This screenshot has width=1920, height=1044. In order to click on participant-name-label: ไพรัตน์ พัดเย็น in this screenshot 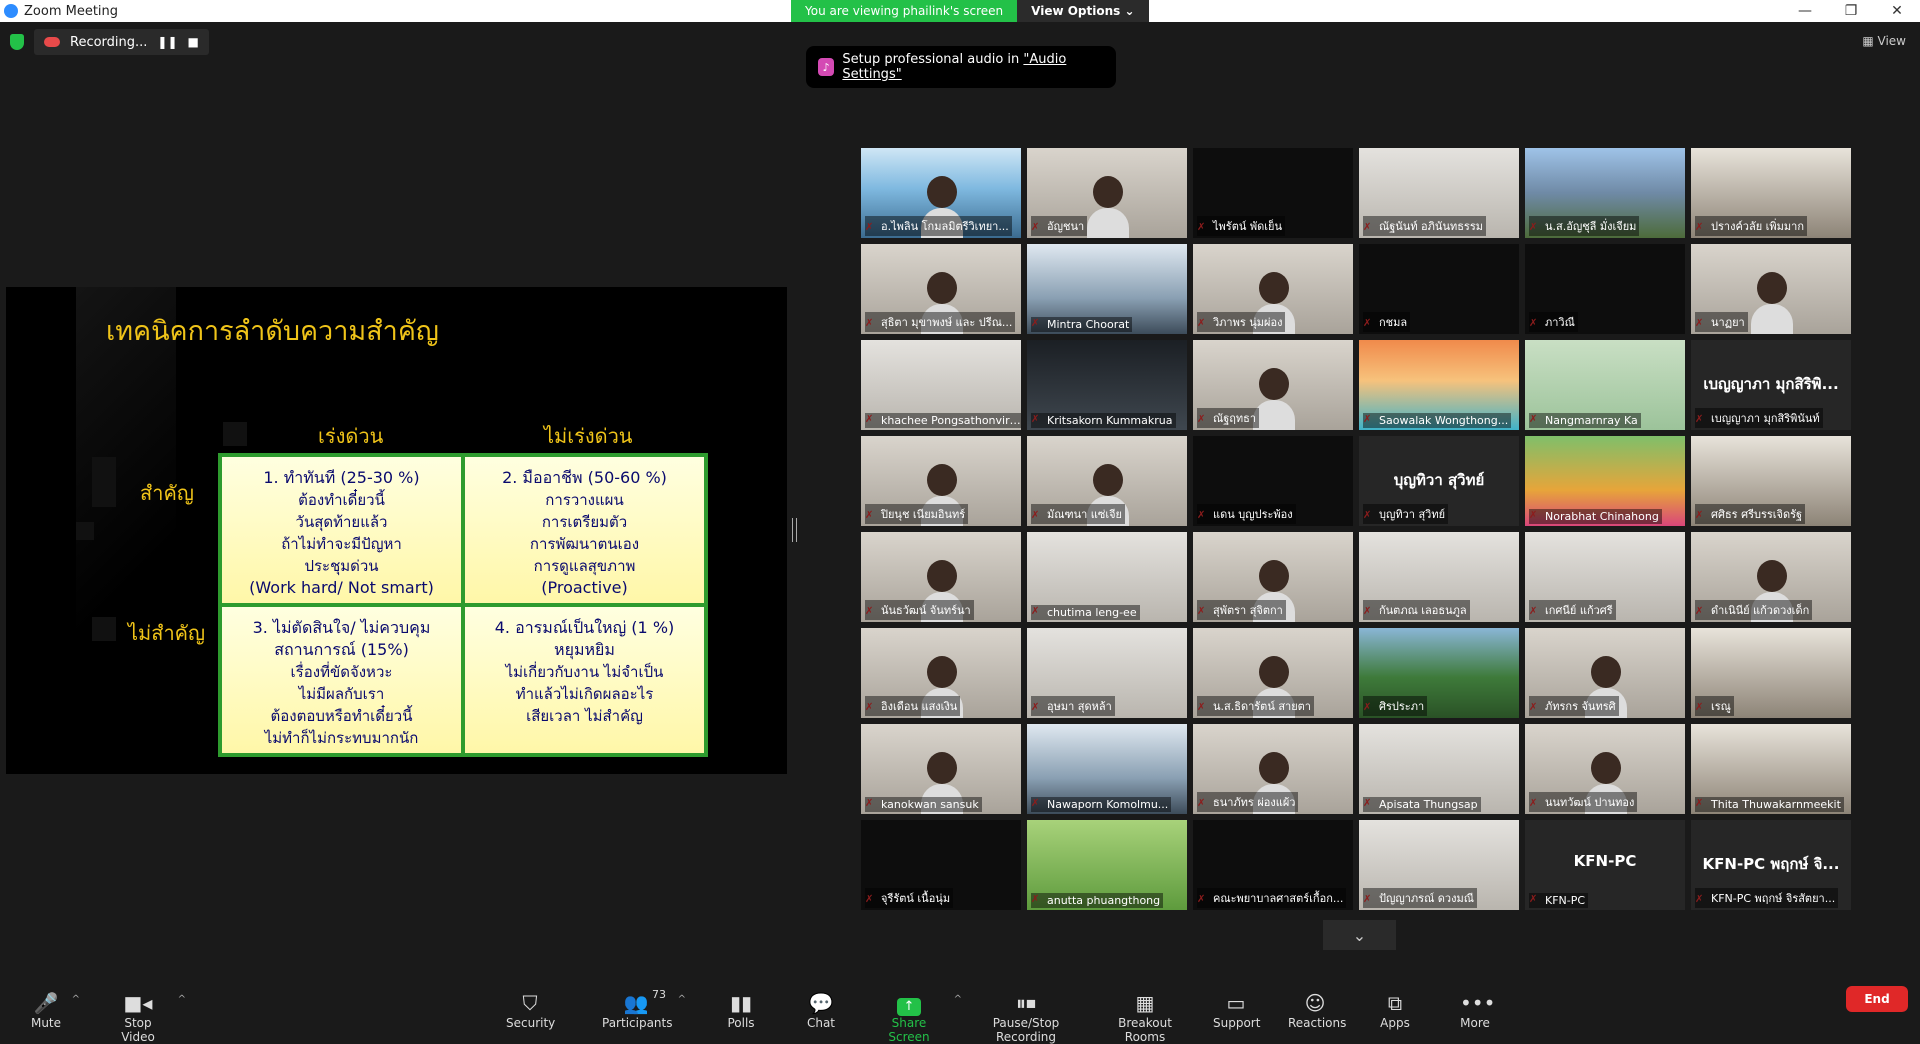, I will do `click(1241, 226)`.